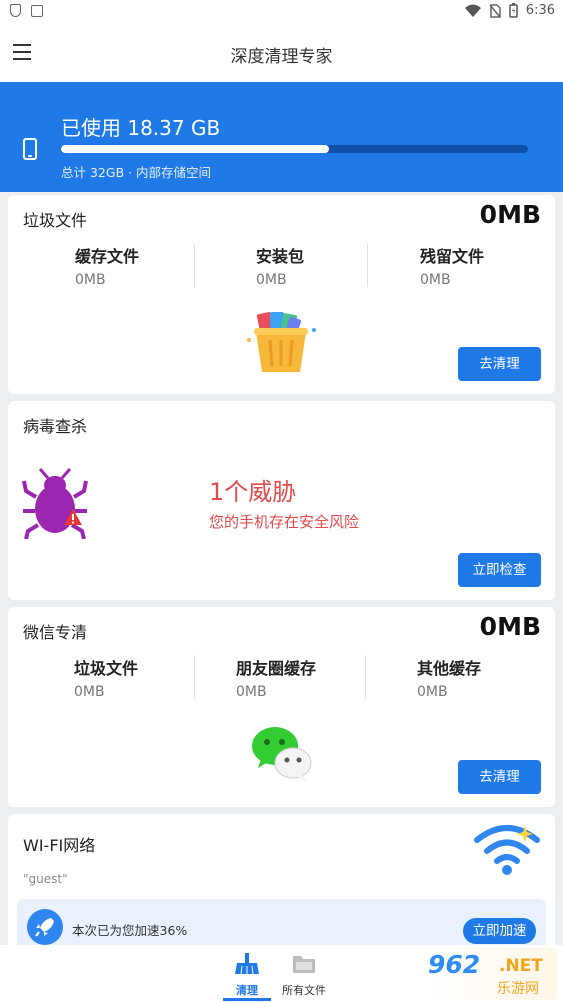 The image size is (563, 1002). I want to click on stat-label: 缓存文件, so click(107, 256).